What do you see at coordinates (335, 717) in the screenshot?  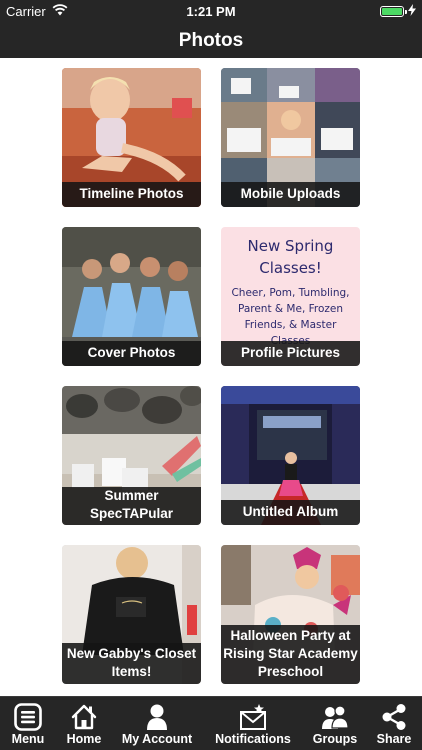 I see `group-icon` at bounding box center [335, 717].